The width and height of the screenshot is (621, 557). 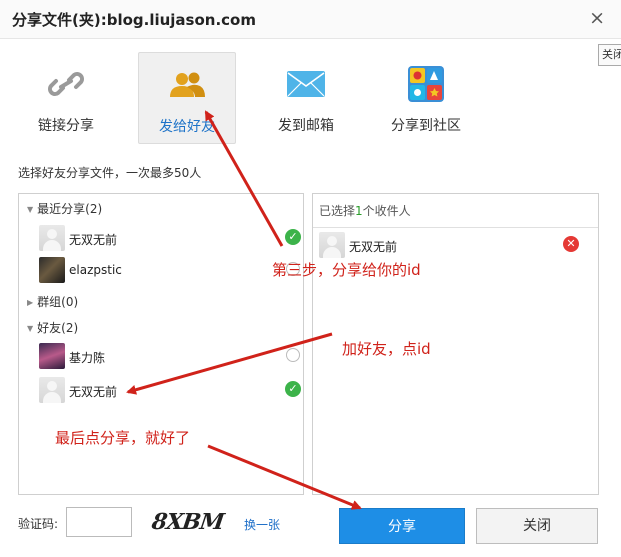 I want to click on captcha-image: 8XBM, so click(x=188, y=522).